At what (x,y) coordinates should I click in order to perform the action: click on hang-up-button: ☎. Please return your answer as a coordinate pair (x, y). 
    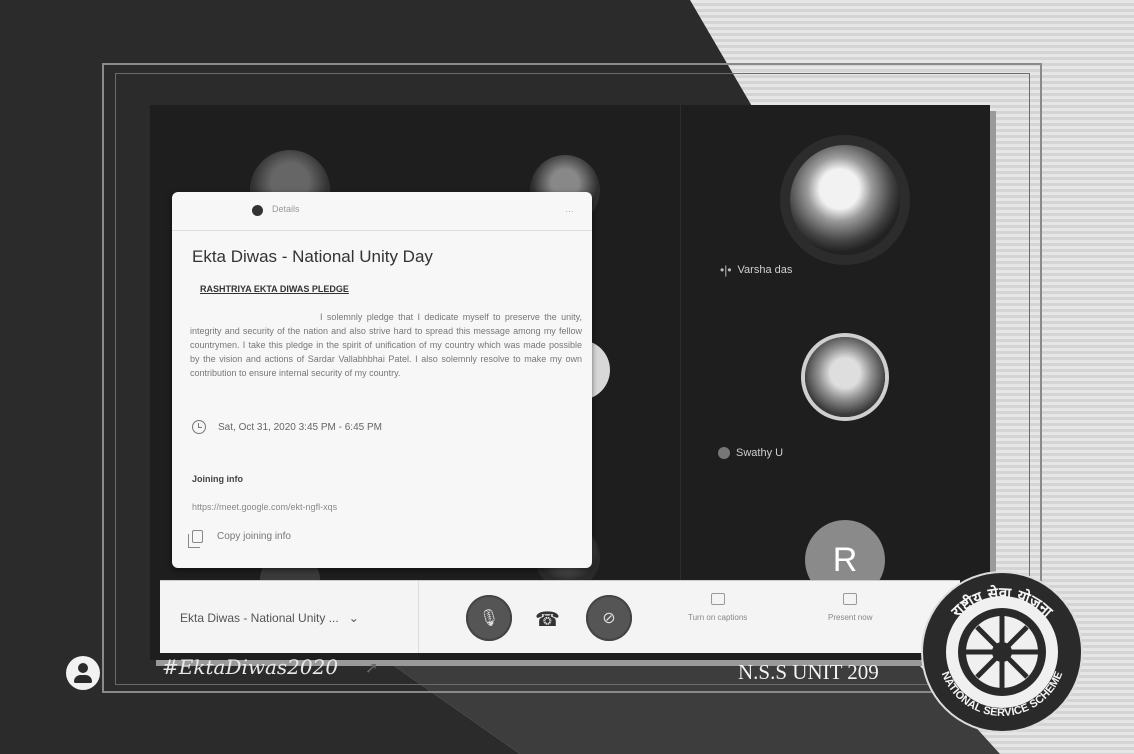
    Looking at the image, I should click on (547, 619).